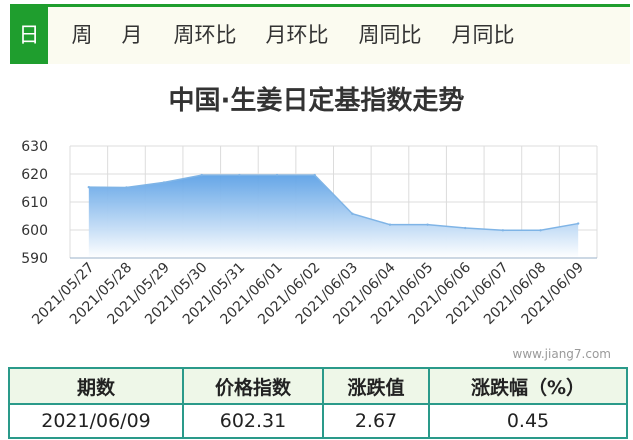 This screenshot has height=440, width=633. What do you see at coordinates (96, 386) in the screenshot?
I see `header-period: 期数` at bounding box center [96, 386].